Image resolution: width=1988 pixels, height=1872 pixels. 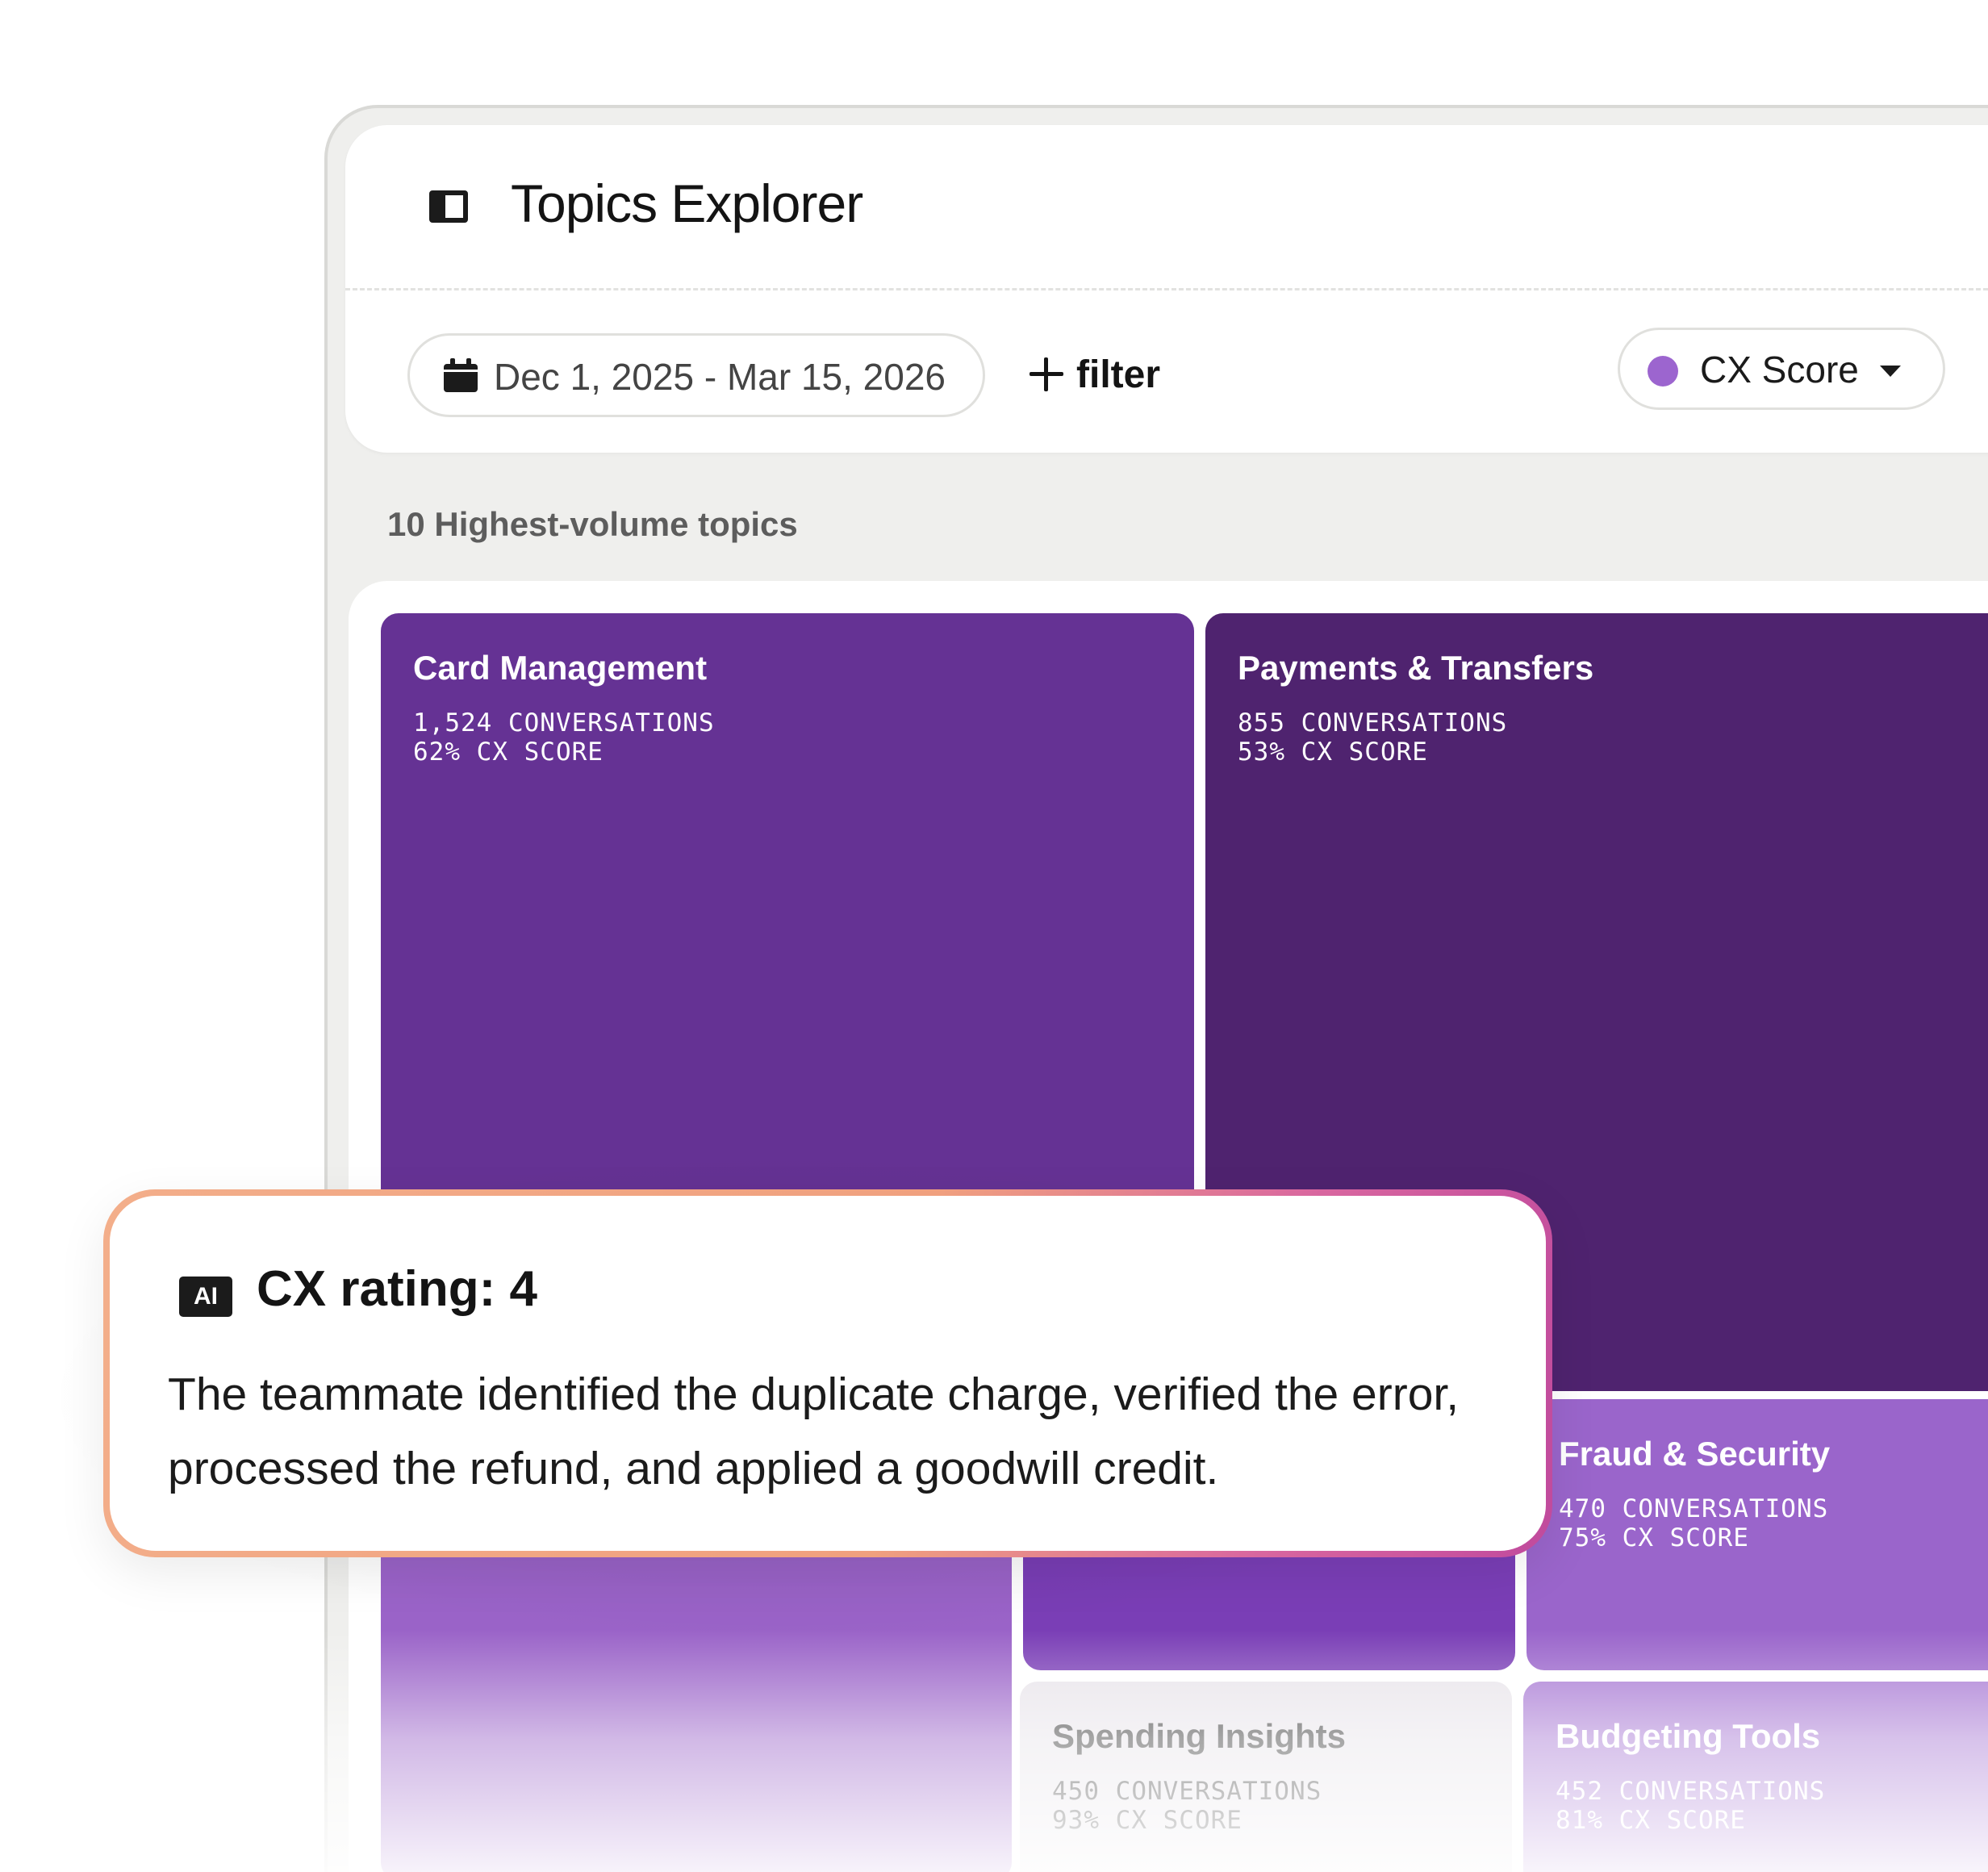 I want to click on header-divider, so click(x=1166, y=289).